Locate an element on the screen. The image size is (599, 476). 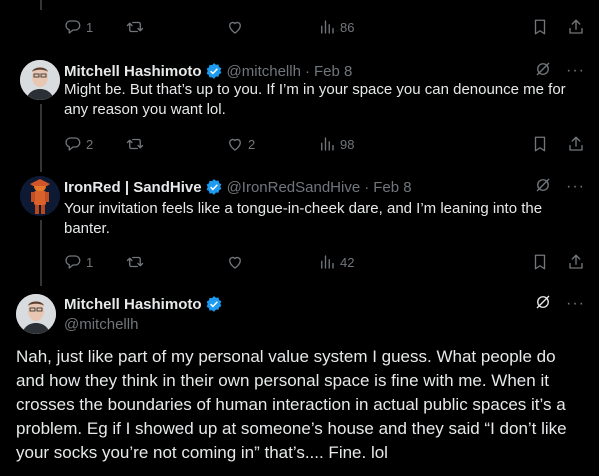
views-button: 86 is located at coordinates (360, 27).